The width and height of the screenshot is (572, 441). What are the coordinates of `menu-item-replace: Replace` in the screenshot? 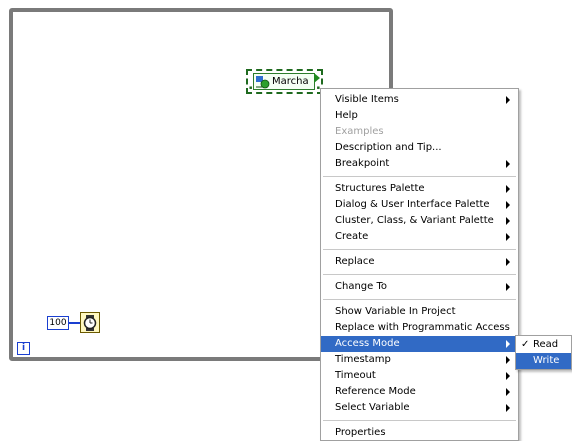 It's located at (419, 262).